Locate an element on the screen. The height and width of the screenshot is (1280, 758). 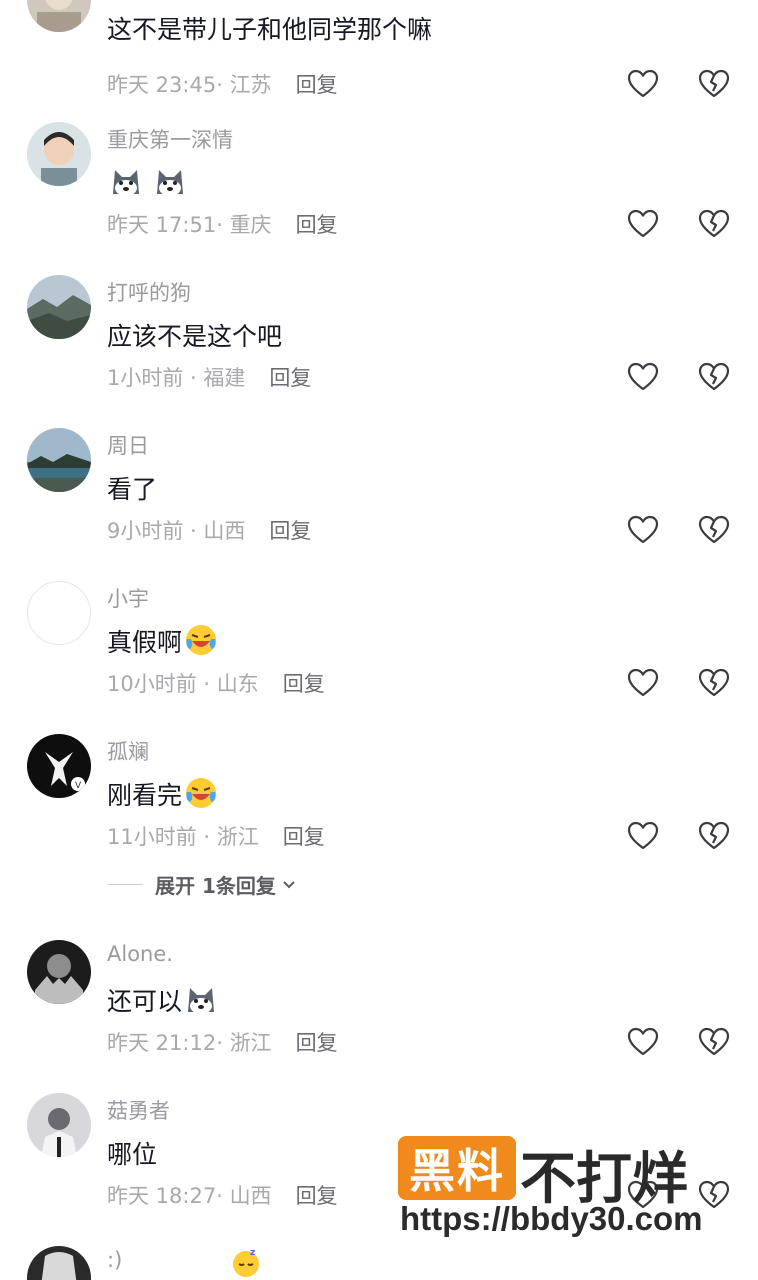
comment-item: 这不是带儿子和他同学那个嘛 昨天 23:45· 江苏 回复 is located at coordinates (379, 66).